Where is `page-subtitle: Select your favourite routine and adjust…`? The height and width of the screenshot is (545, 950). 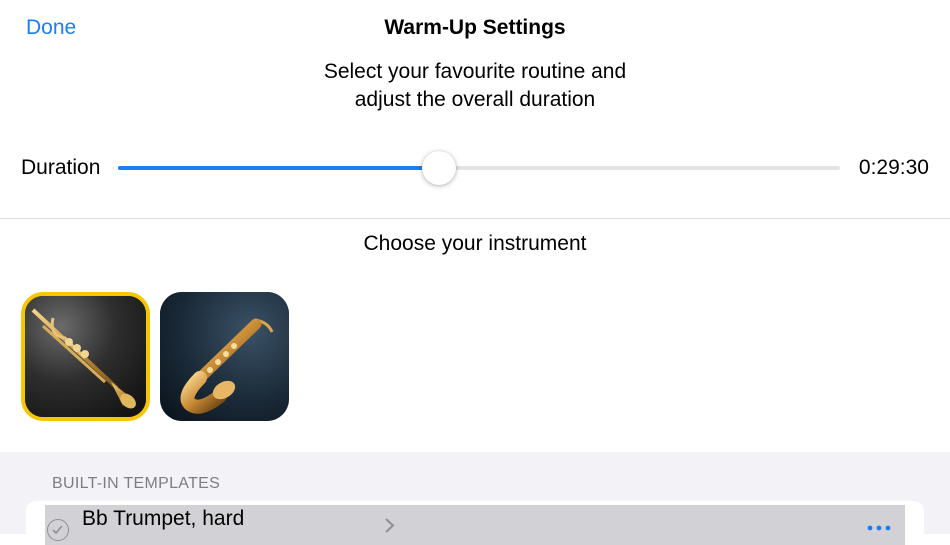
page-subtitle: Select your favourite routine and adjust… is located at coordinates (475, 86).